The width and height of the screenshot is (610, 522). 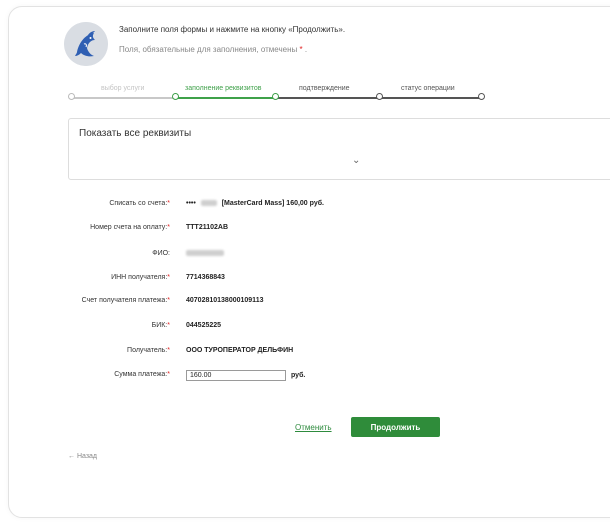 I want to click on back-label: Назад, so click(x=87, y=456).